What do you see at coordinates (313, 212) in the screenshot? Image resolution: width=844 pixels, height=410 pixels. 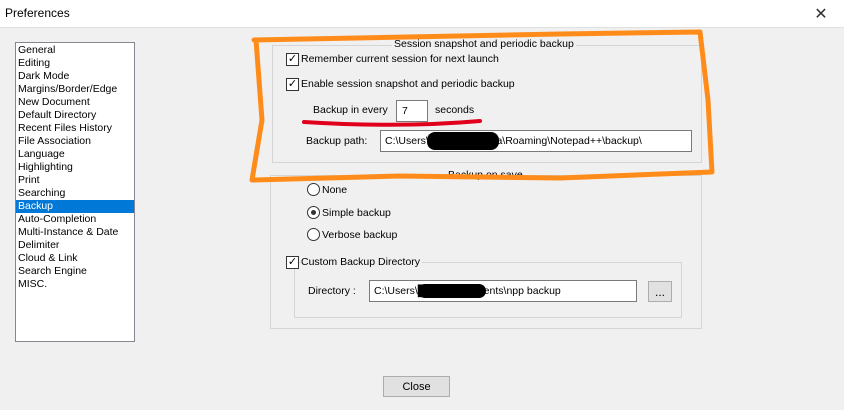 I see `simple-backup-radio` at bounding box center [313, 212].